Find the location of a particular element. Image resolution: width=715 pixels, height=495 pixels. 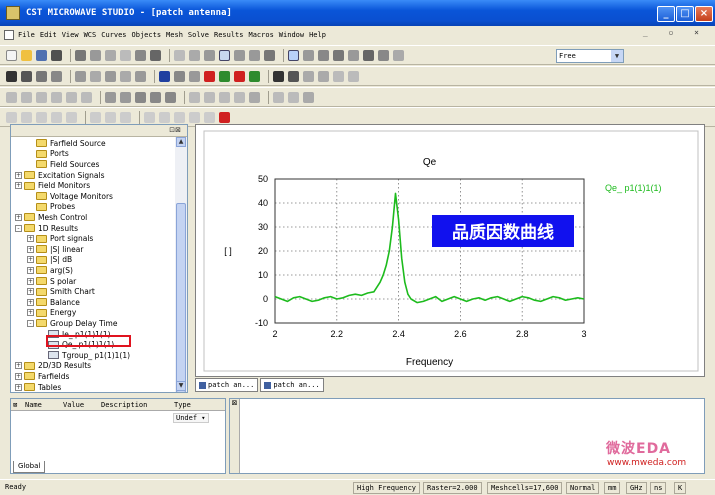

rectangle-icon is located at coordinates (56, 97).